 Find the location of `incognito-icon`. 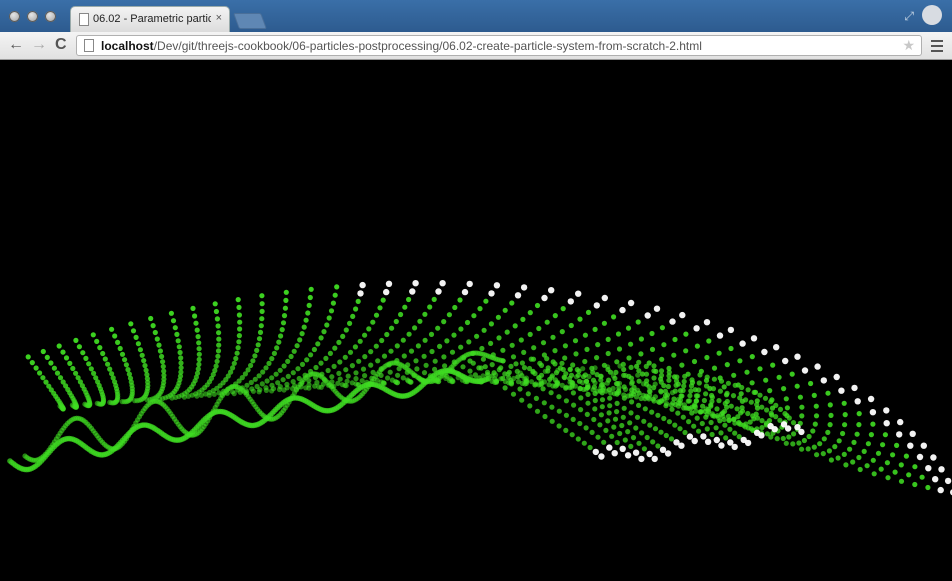

incognito-icon is located at coordinates (932, 15).